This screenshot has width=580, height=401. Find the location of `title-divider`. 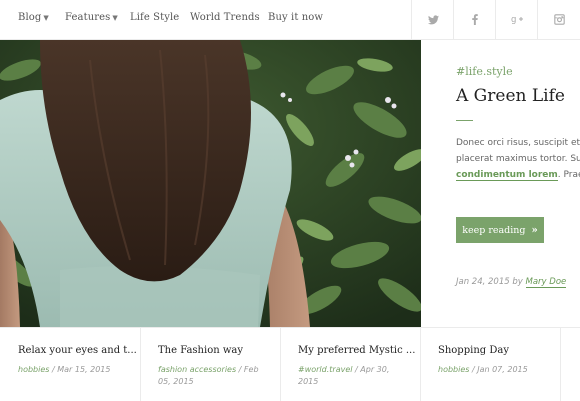

title-divider is located at coordinates (464, 120).